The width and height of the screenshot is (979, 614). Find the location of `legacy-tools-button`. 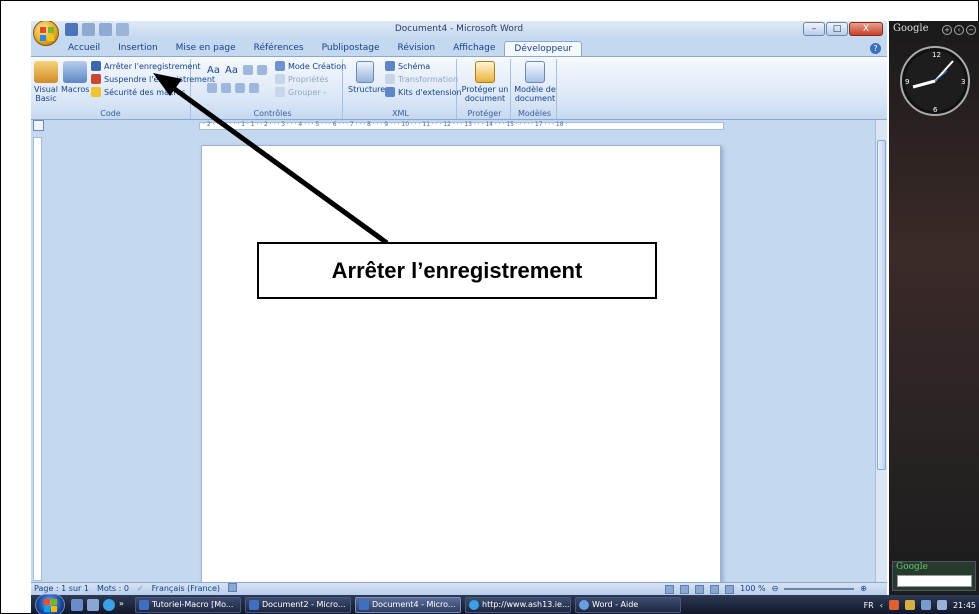

legacy-tools-button is located at coordinates (255, 89).